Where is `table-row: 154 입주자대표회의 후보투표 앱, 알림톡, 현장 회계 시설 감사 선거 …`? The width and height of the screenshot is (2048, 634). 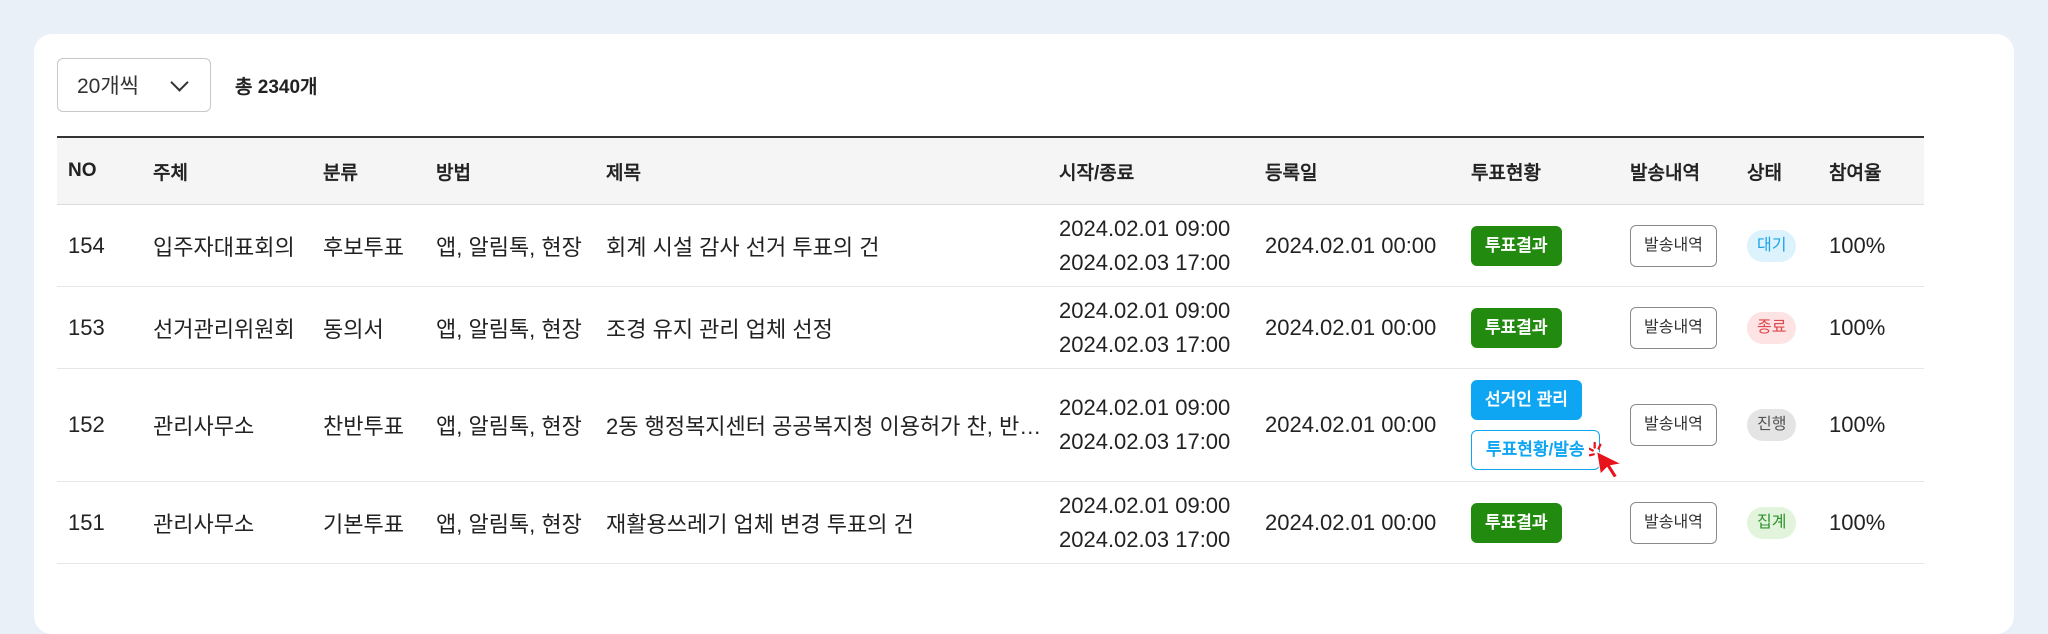 table-row: 154 입주자대표회의 후보투표 앱, 알림톡, 현장 회계 시설 감사 선거 … is located at coordinates (990, 245).